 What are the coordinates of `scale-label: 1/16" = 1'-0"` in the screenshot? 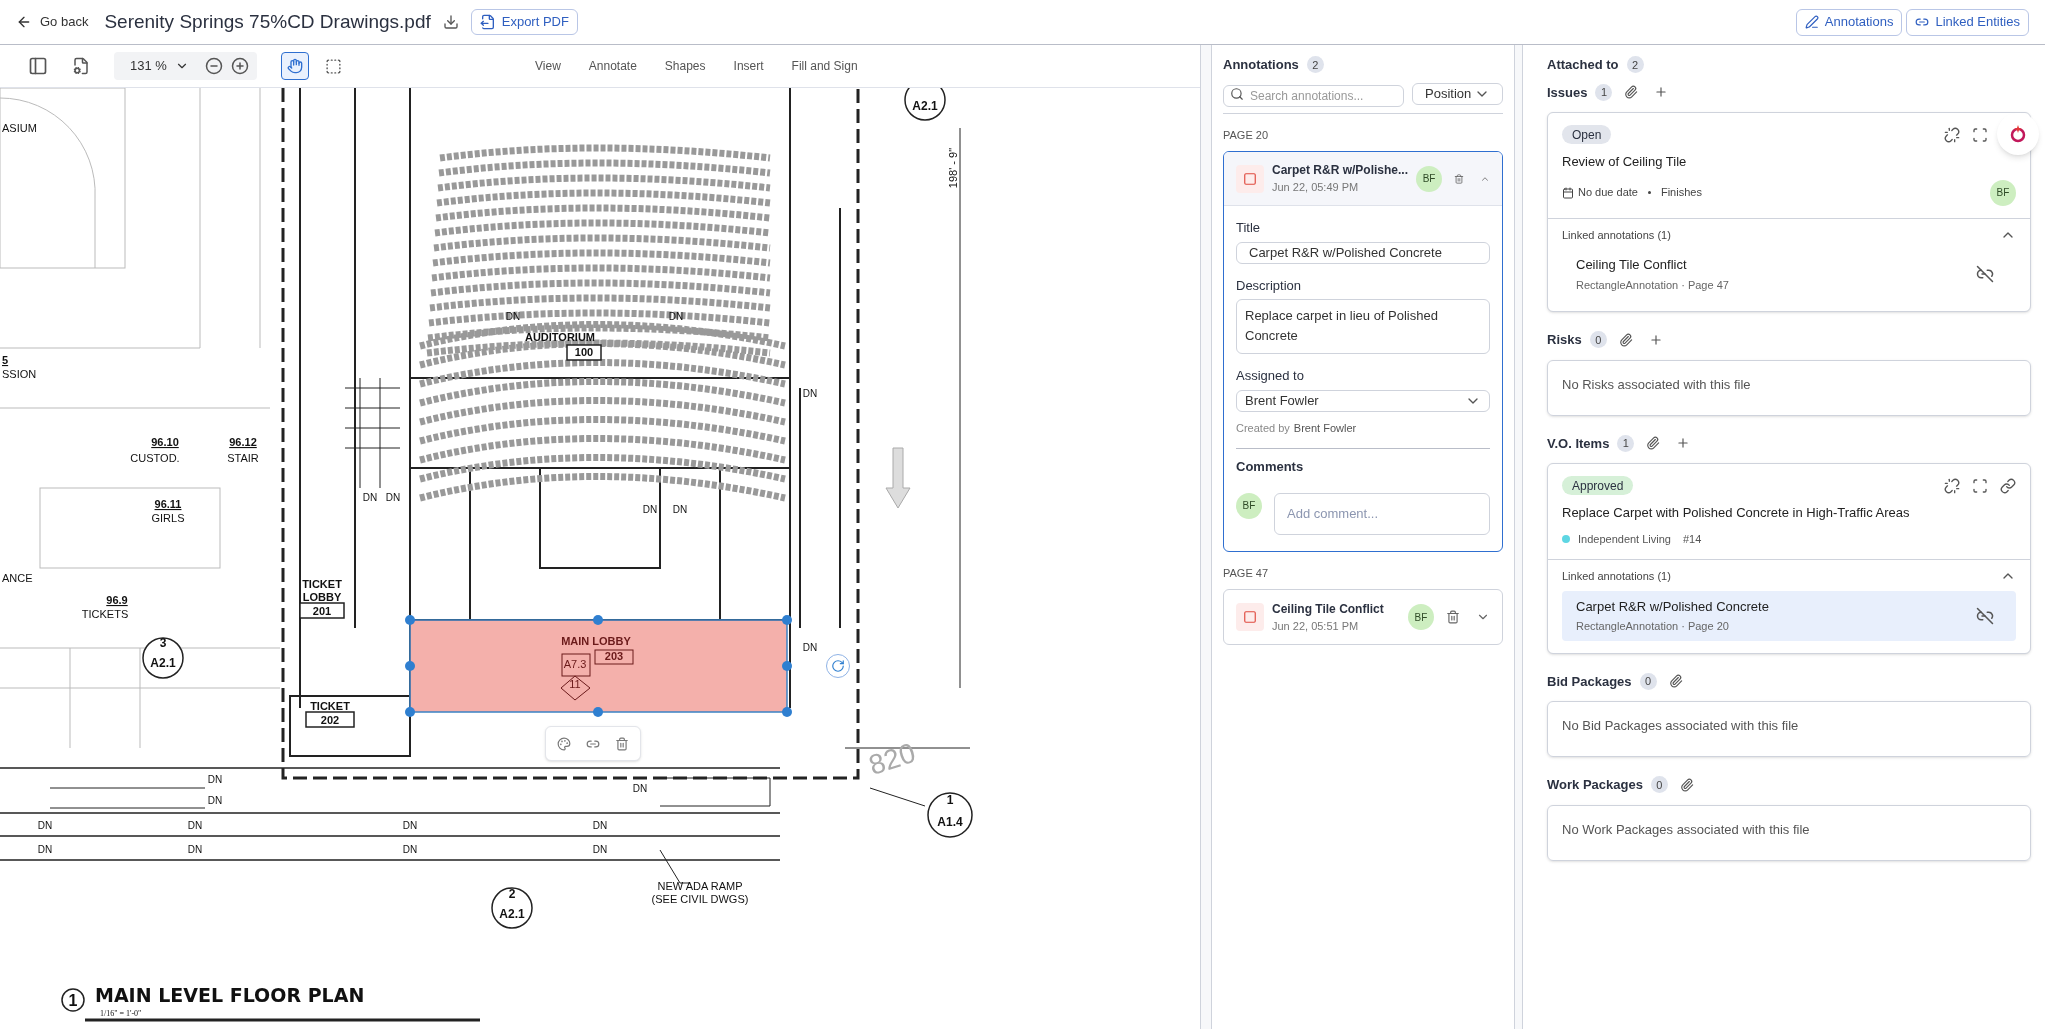 It's located at (121, 1013).